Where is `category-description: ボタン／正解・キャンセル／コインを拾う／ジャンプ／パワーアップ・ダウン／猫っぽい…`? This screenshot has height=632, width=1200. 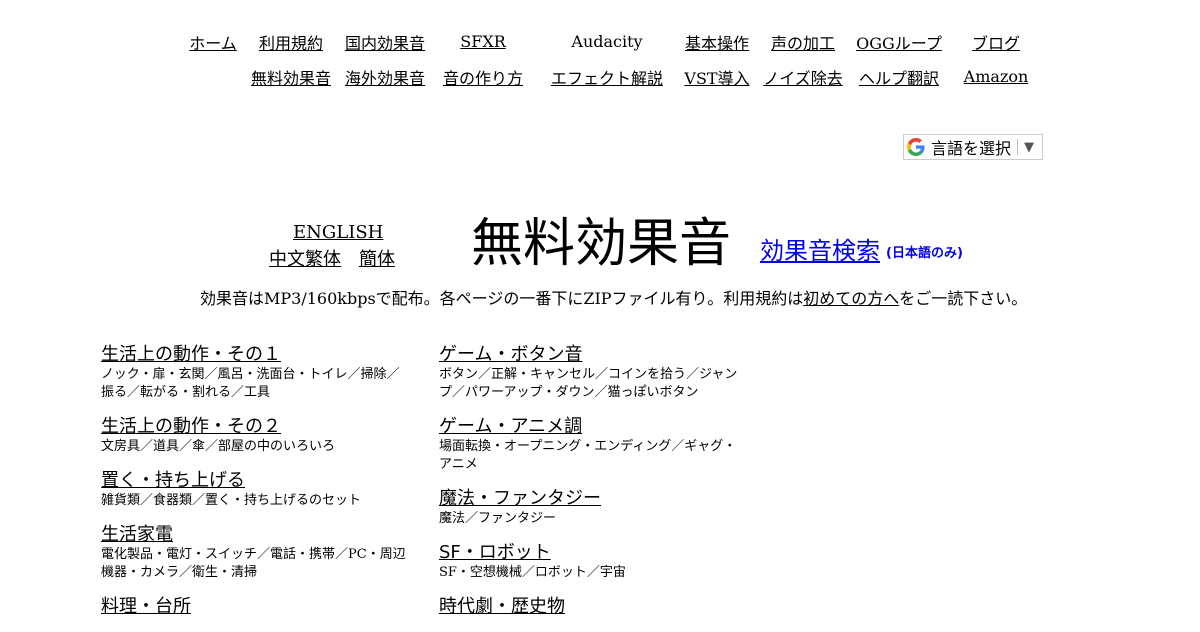
category-description: ボタン／正解・キャンセル／コインを拾う／ジャンプ／パワーアップ・ダウン／猫っぽい… is located at coordinates (588, 383).